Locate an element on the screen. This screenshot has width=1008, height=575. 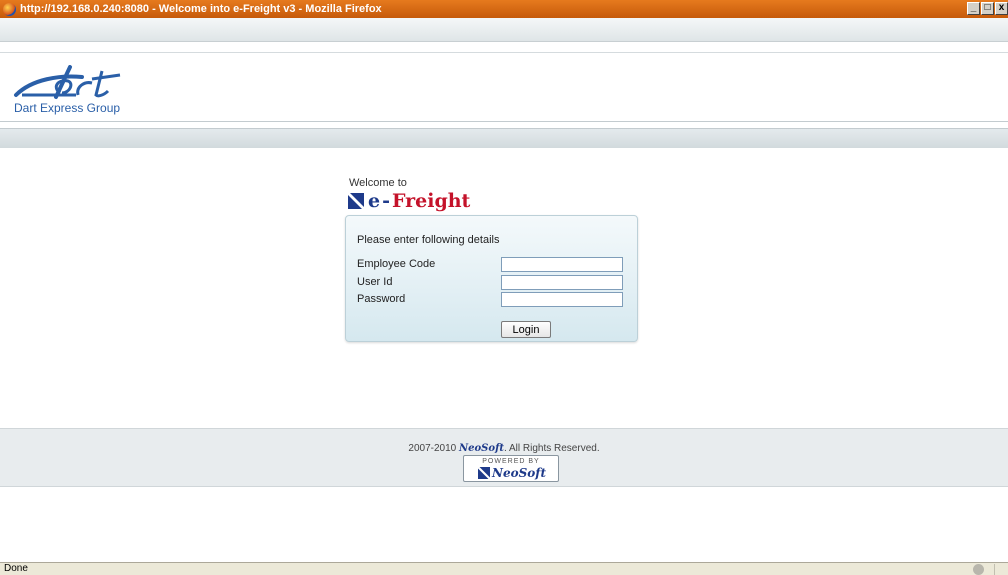
password-input is located at coordinates (562, 299).